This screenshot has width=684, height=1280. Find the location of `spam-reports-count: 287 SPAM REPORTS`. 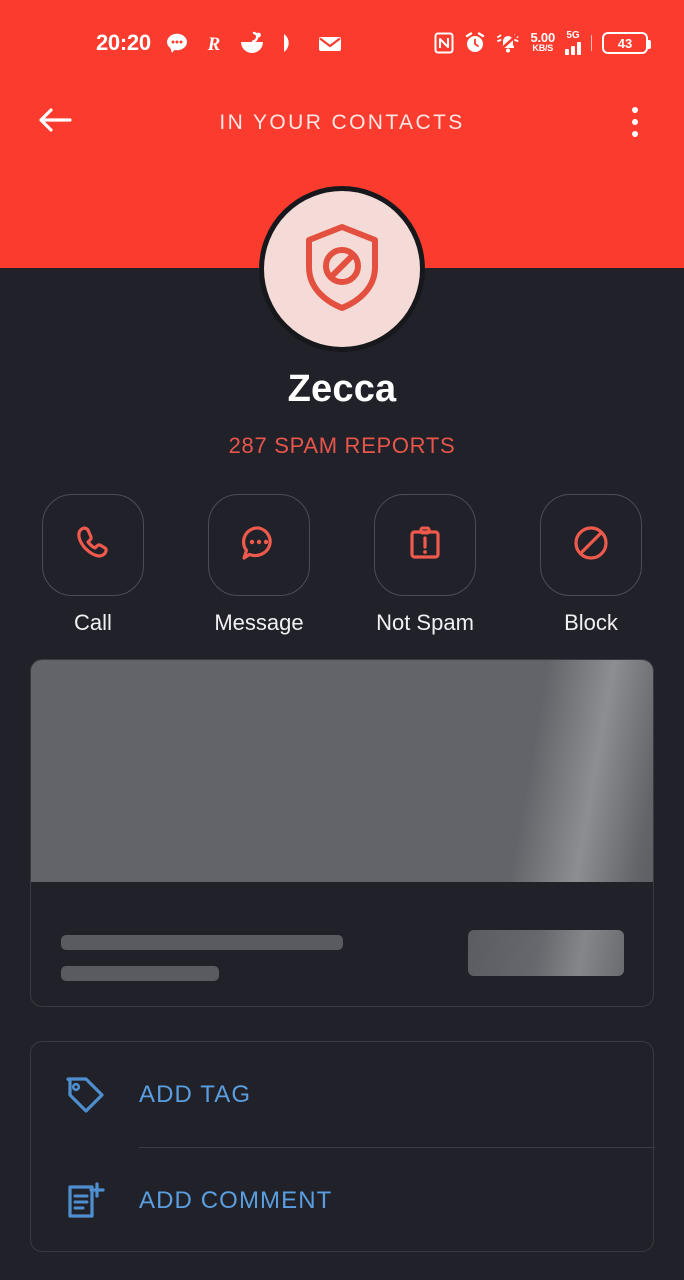

spam-reports-count: 287 SPAM REPORTS is located at coordinates (342, 445).